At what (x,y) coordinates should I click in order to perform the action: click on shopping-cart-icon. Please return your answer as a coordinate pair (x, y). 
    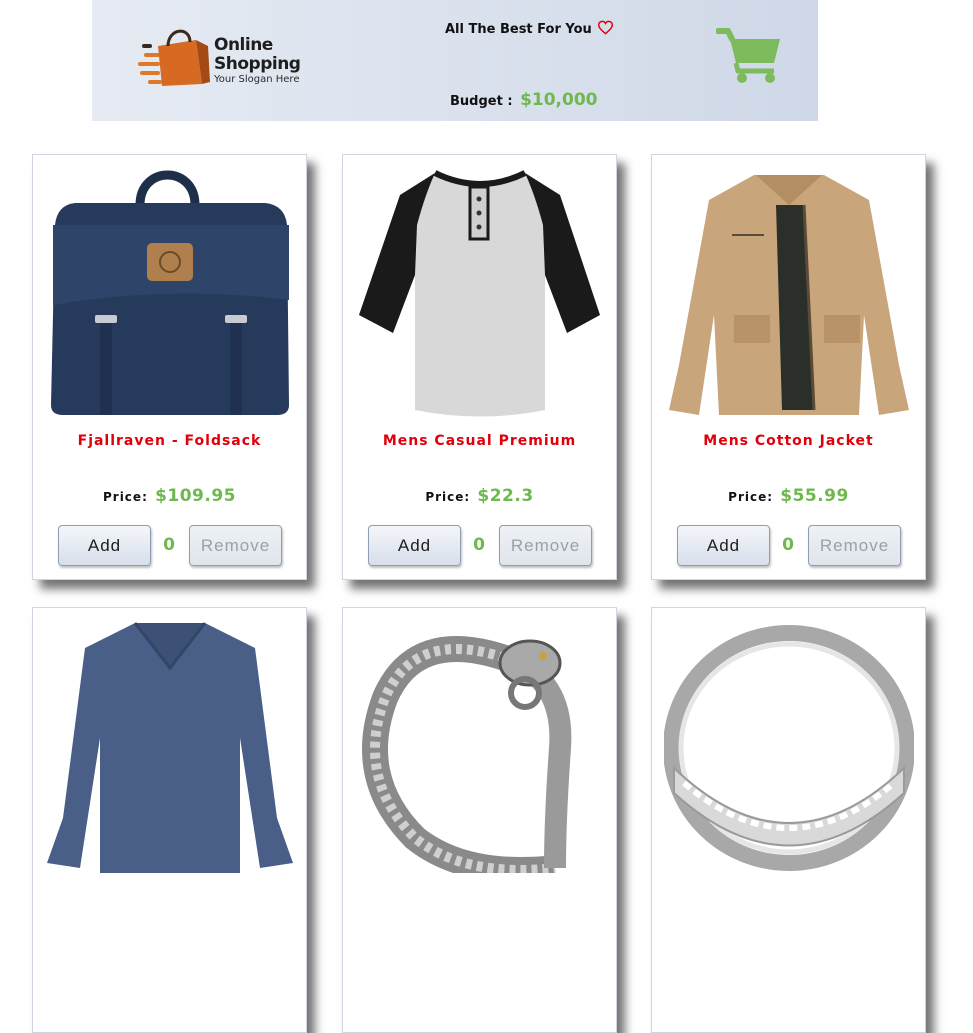
    Looking at the image, I should click on (749, 56).